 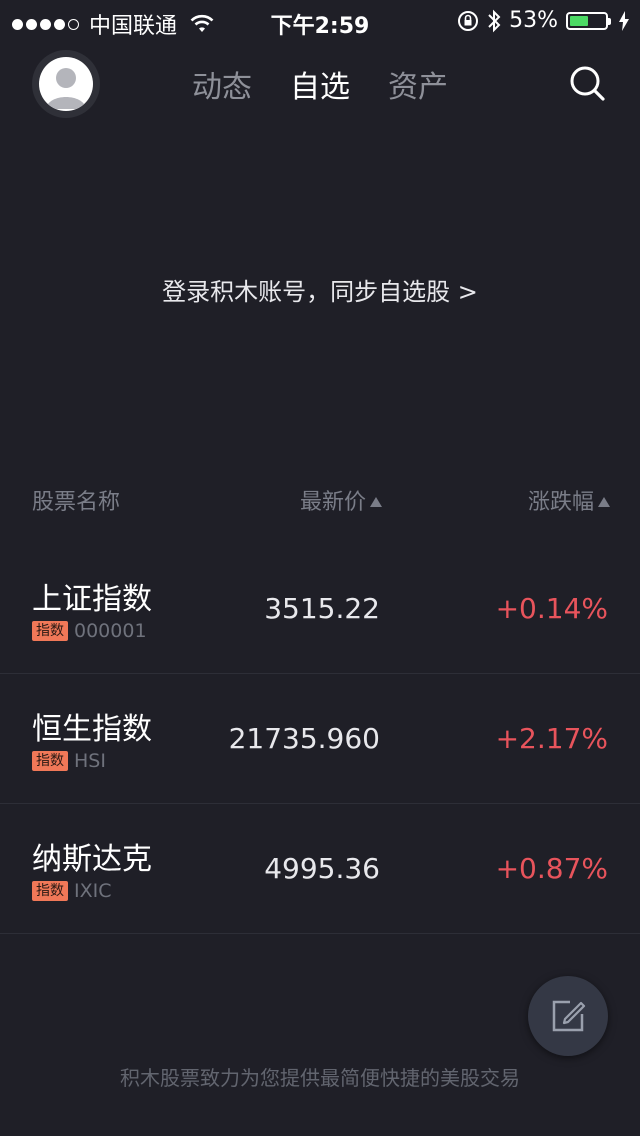 I want to click on stock-row: 上证指数 指数 000001 3515.22 +0.14%, so click(x=320, y=609).